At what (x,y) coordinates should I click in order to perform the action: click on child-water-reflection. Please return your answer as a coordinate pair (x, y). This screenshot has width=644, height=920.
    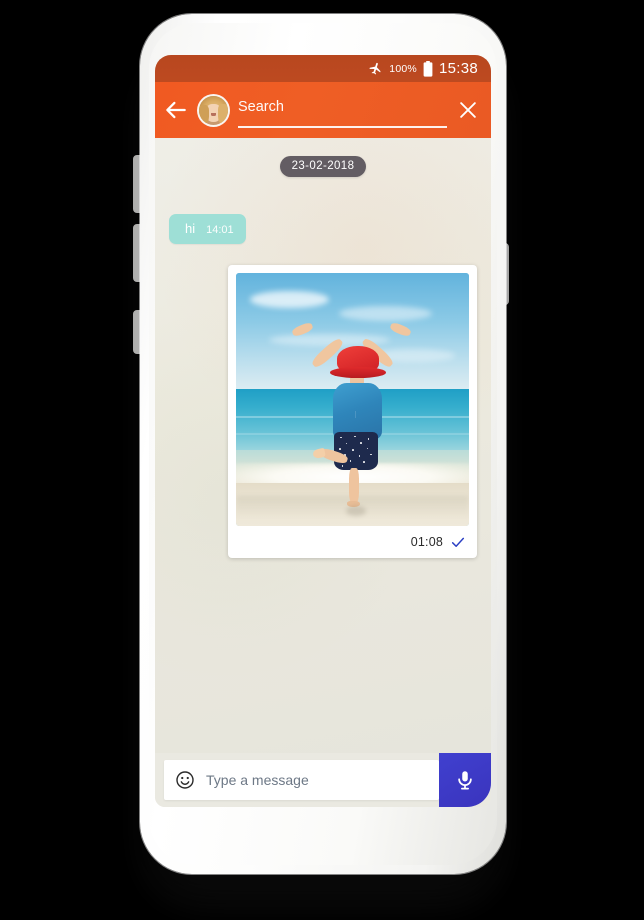
    Looking at the image, I should click on (356, 510).